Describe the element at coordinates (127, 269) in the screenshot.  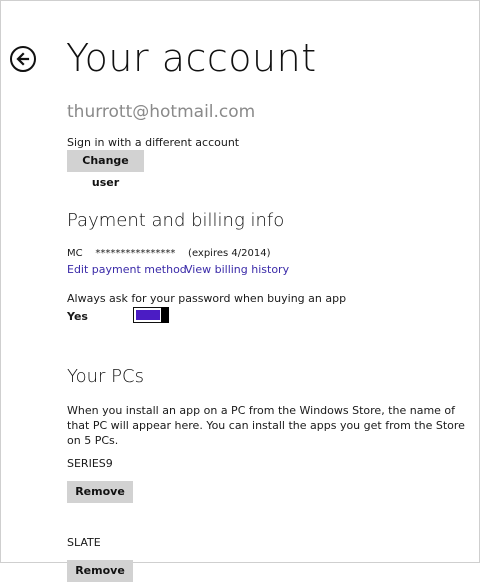
I see `edit-payment-method-link: Edit payment method` at that location.